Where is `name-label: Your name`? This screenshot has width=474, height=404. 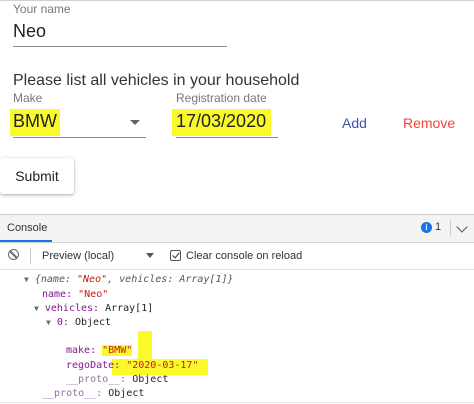 name-label: Your name is located at coordinates (42, 9).